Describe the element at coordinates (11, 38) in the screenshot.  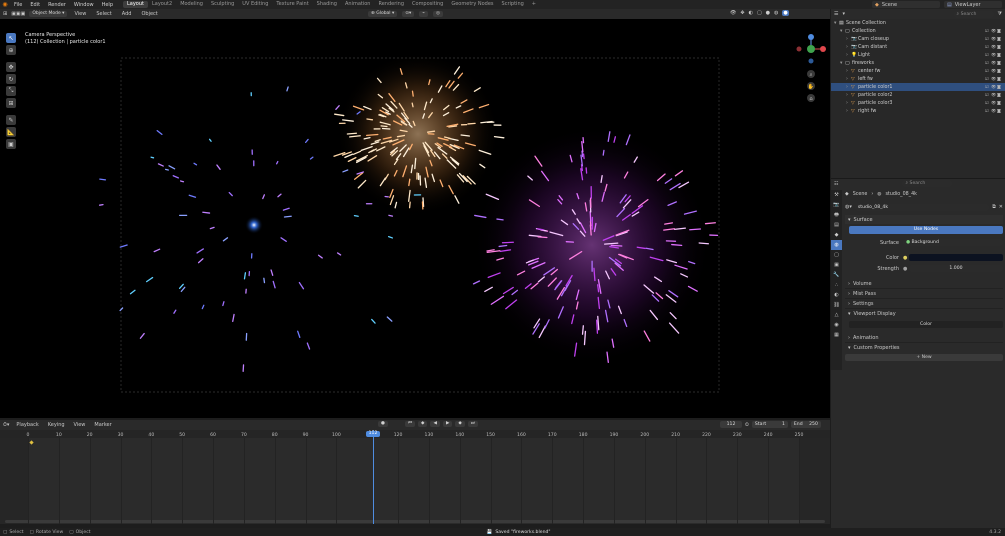
I see `select-box-icon: ↖` at that location.